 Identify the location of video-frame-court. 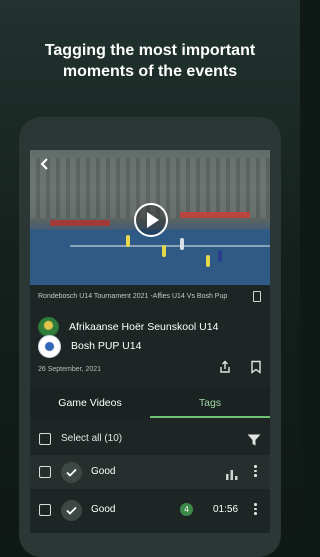
(150, 257).